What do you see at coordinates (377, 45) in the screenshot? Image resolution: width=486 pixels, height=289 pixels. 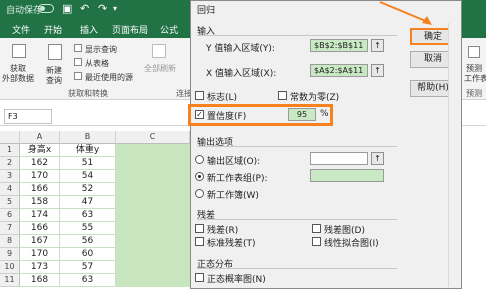 I see `y-range-collapse-button: ↑` at bounding box center [377, 45].